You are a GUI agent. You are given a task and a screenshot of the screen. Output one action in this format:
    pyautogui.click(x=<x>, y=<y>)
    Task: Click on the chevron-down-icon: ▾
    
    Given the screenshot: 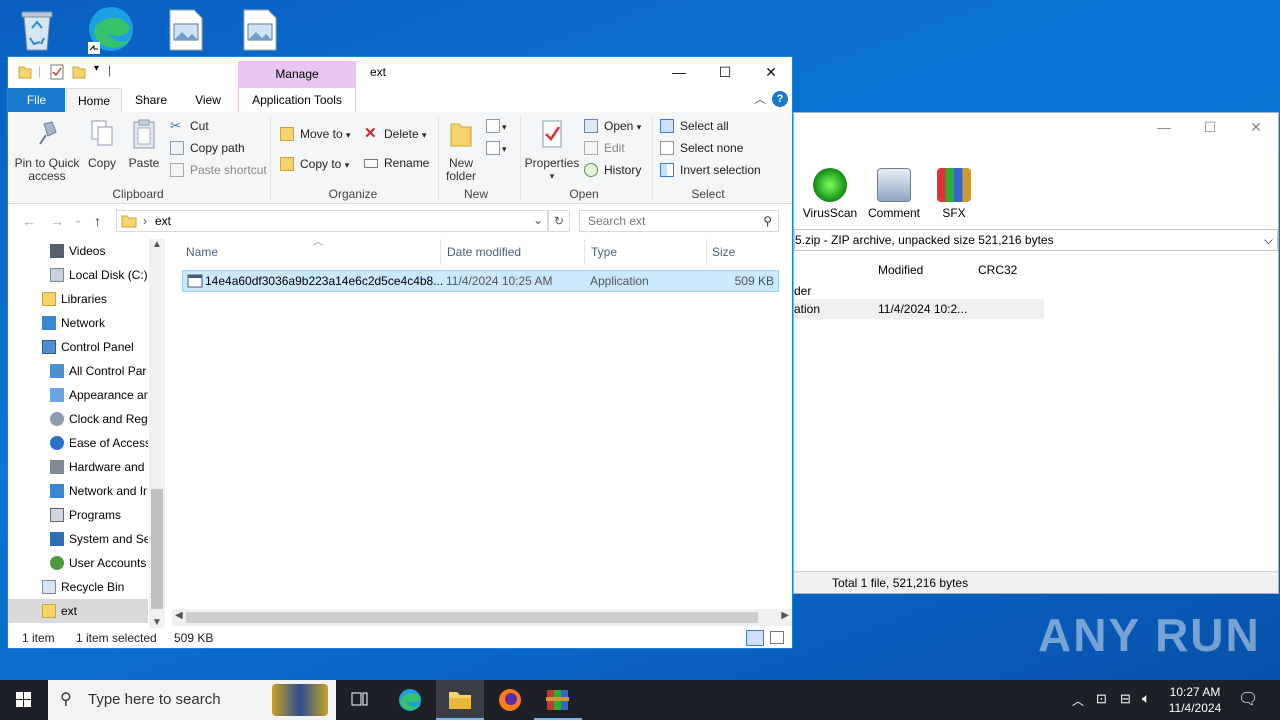 What is the action you would take?
    pyautogui.click(x=96, y=72)
    